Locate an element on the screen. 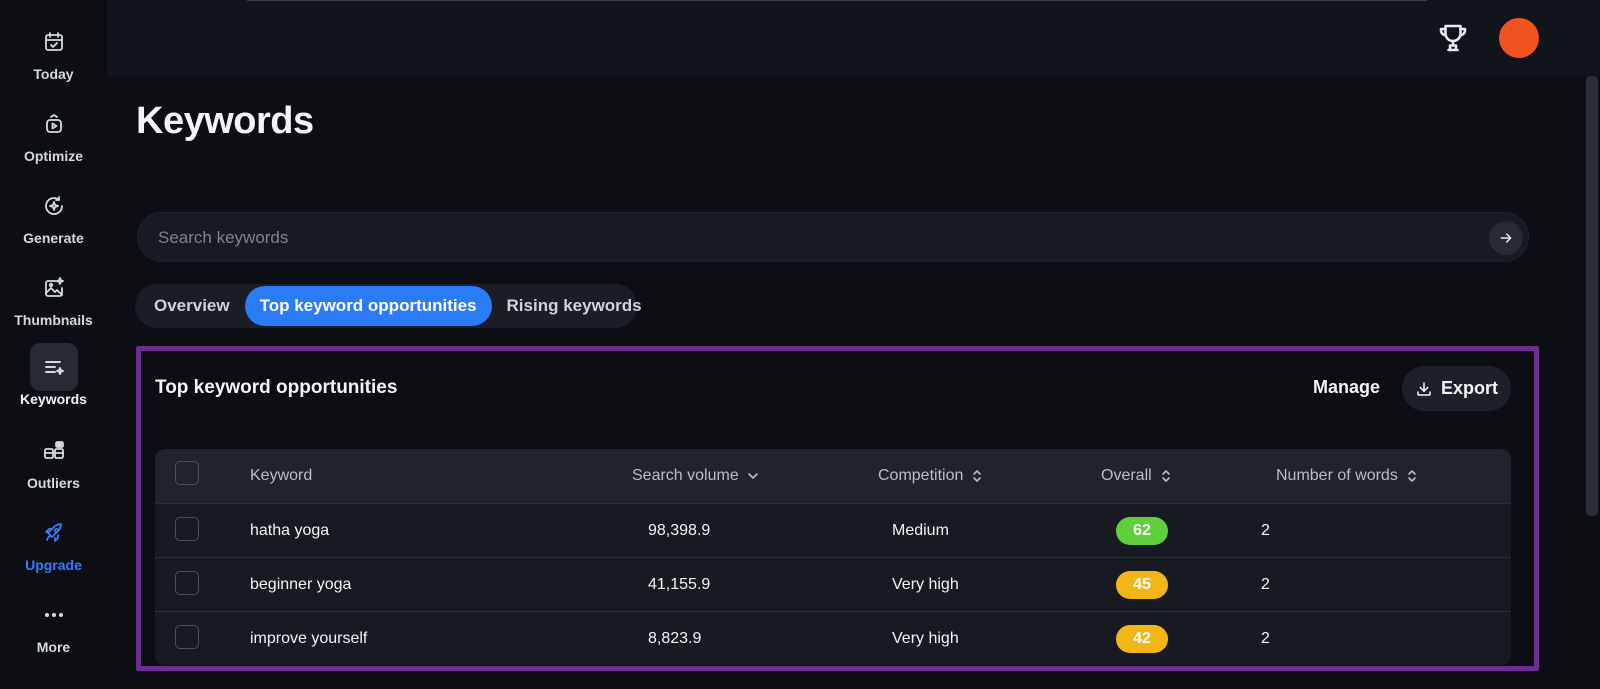 The image size is (1600, 689). sidebar-item-label: Today is located at coordinates (53, 74).